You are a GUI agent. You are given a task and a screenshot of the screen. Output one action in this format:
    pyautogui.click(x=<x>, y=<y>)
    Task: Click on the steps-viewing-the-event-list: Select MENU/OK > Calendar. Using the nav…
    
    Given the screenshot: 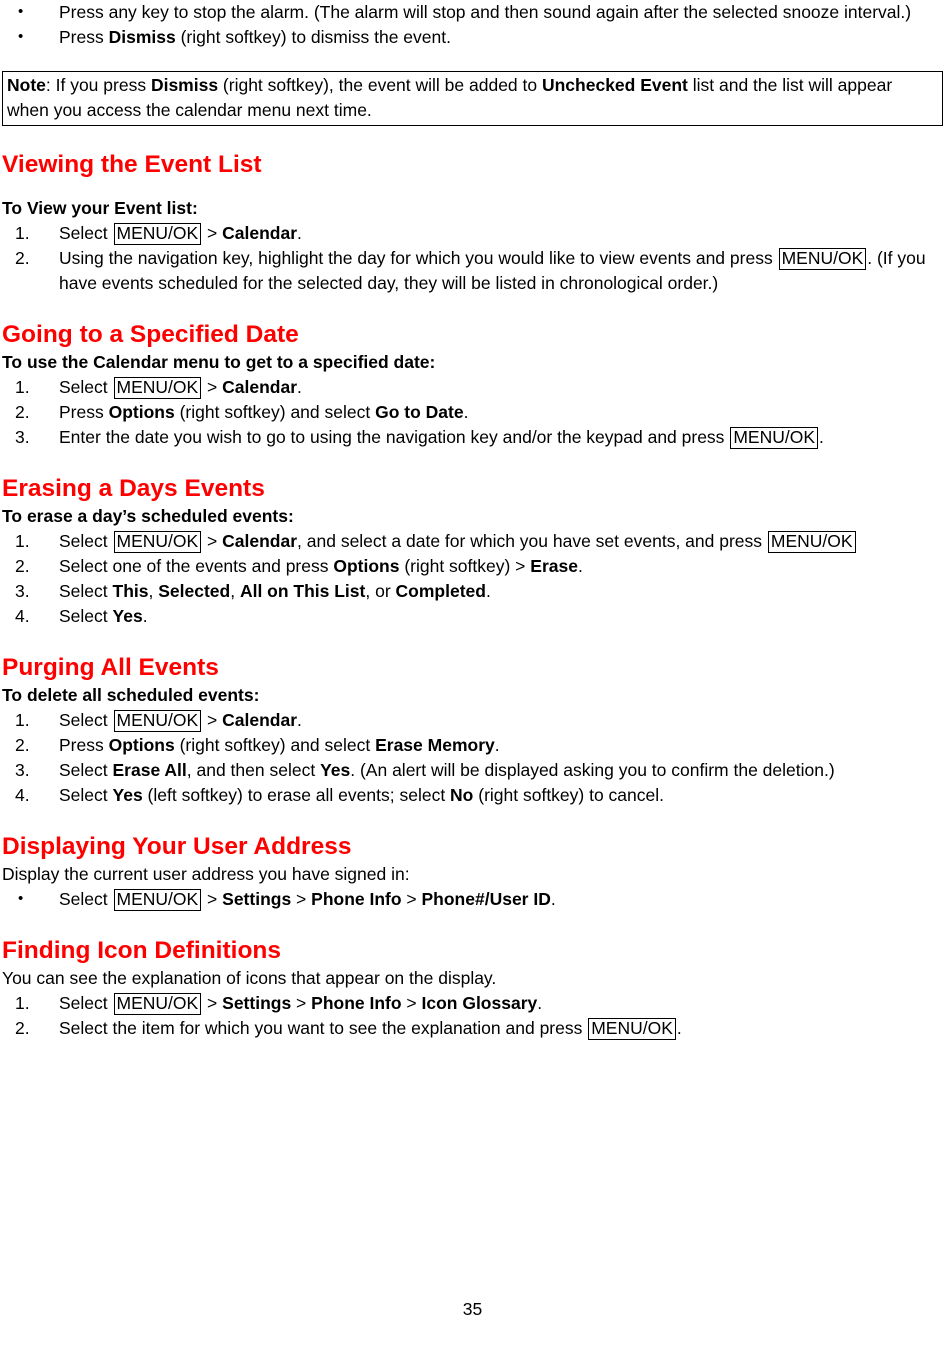 What is the action you would take?
    pyautogui.click(x=472, y=258)
    